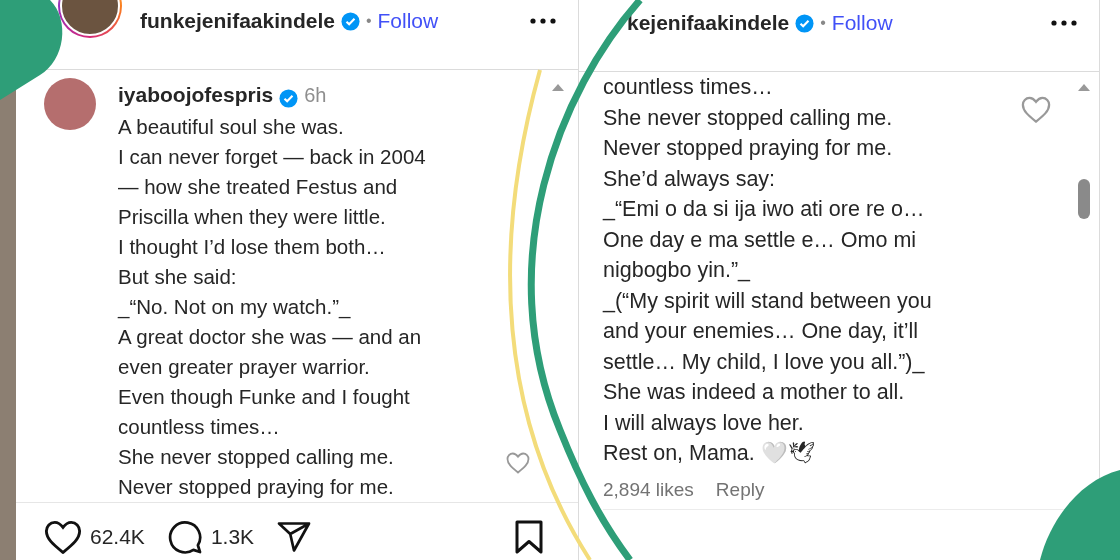 The width and height of the screenshot is (1120, 560). What do you see at coordinates (1084, 199) in the screenshot?
I see `scrollbar-thumb` at bounding box center [1084, 199].